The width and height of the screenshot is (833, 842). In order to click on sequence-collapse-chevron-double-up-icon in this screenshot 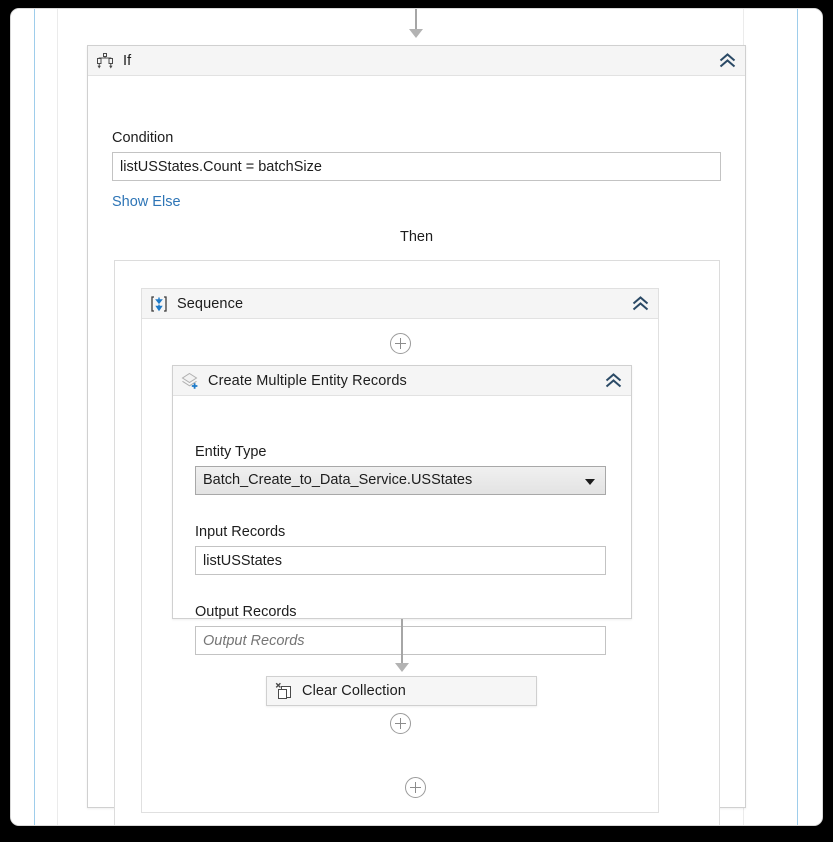, I will do `click(640, 304)`.